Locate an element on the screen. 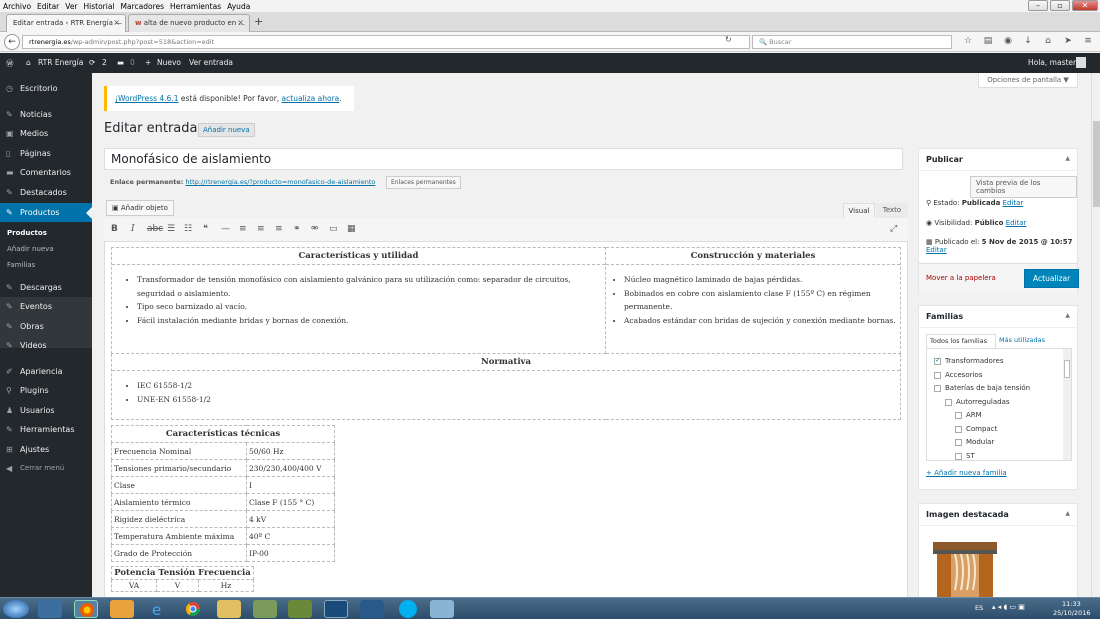 The image size is (1100, 619). align-left-icon: ≡ is located at coordinates (243, 229).